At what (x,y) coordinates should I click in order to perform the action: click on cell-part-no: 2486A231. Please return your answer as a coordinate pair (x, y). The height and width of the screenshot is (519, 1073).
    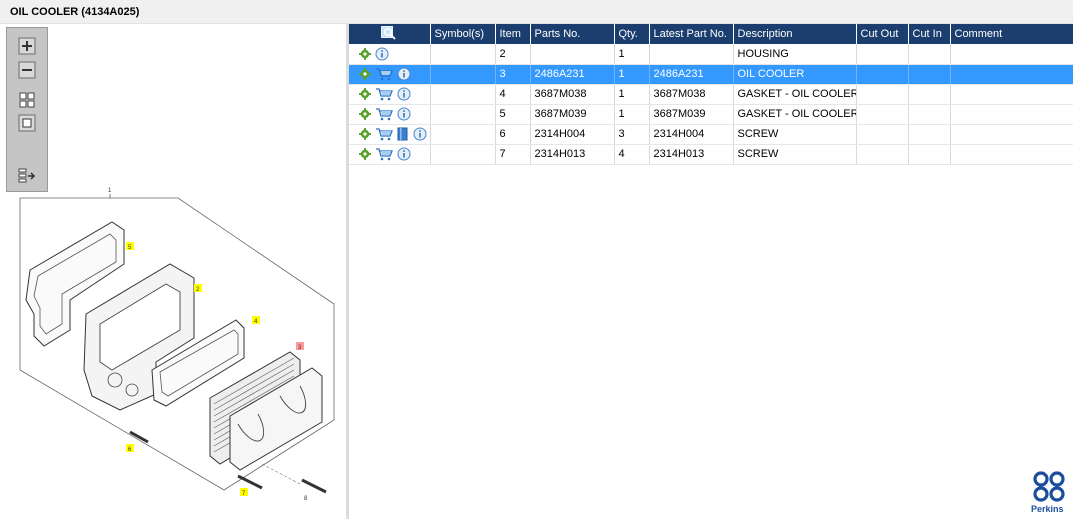
    Looking at the image, I should click on (572, 74).